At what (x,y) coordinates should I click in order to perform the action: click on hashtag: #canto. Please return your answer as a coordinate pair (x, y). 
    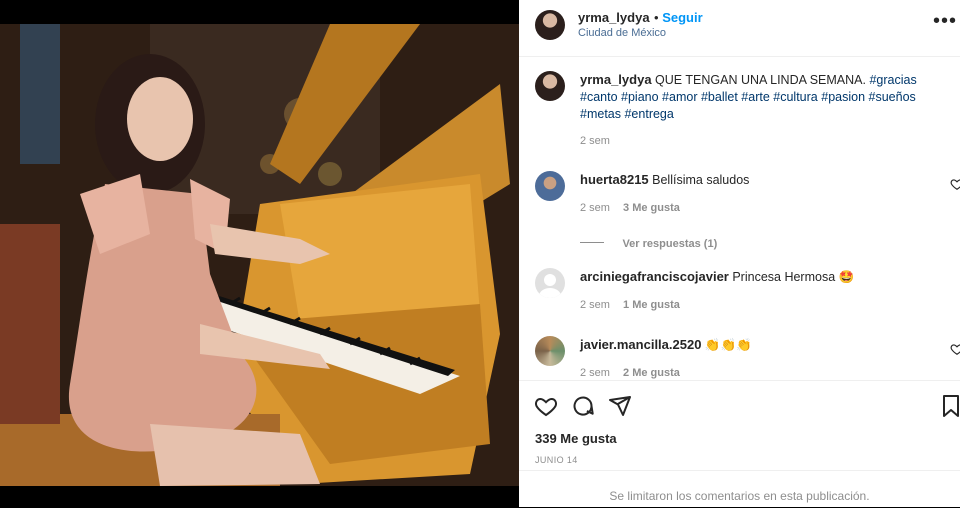
    Looking at the image, I should click on (599, 97).